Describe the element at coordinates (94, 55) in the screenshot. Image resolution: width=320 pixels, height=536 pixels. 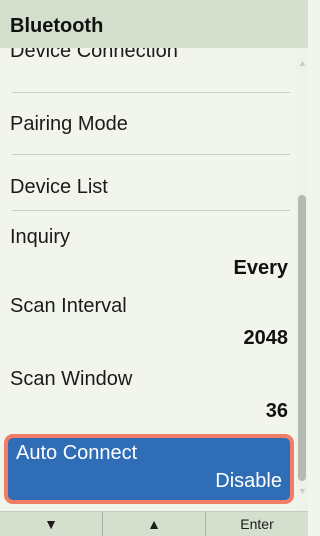
I see `list-item-label: Device Connection` at that location.